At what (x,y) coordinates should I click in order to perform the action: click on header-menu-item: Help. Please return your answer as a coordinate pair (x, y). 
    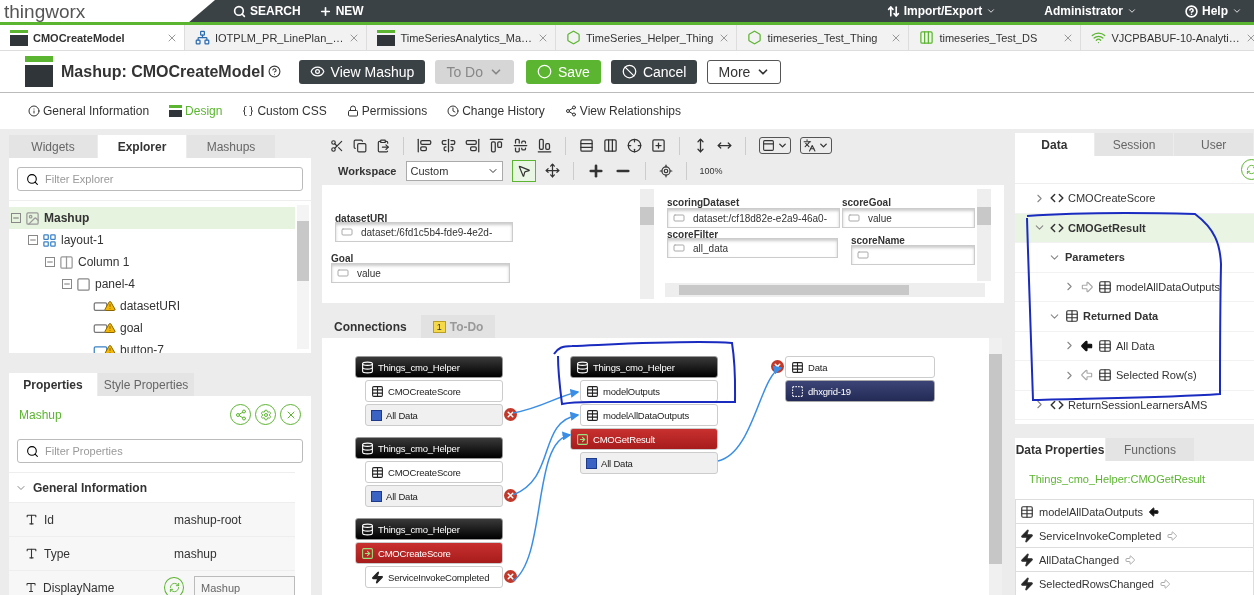
    Looking at the image, I should click on (1213, 11).